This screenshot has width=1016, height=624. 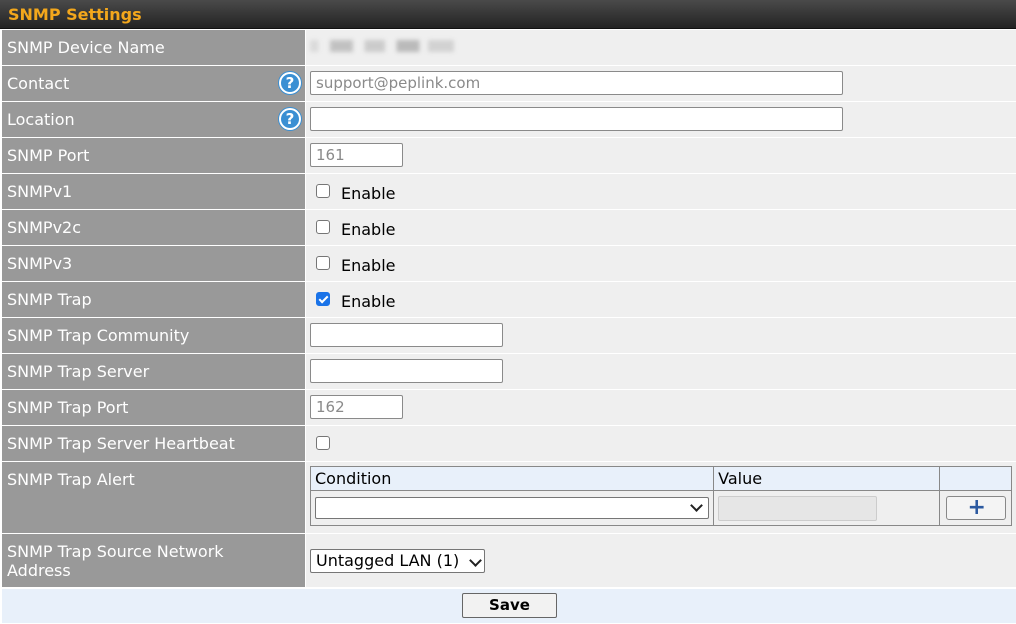 I want to click on row-location: Location ?, so click(x=508, y=120).